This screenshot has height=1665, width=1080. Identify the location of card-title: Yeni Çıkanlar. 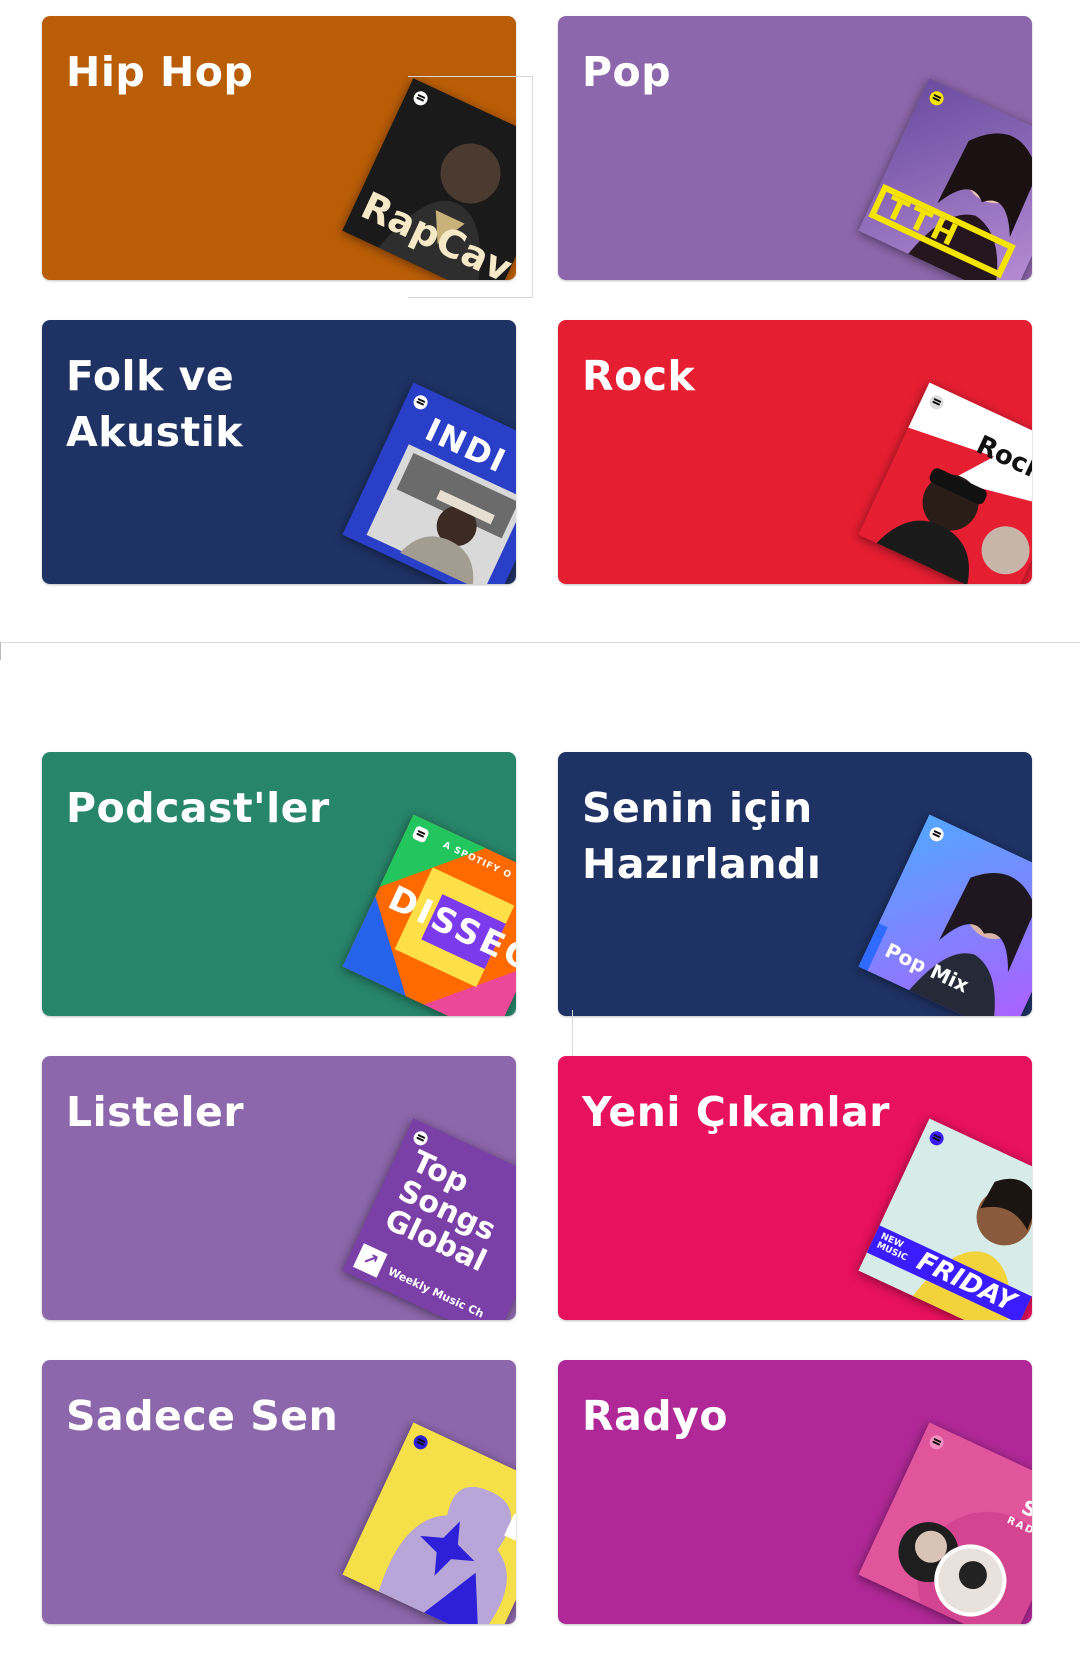
(736, 1112).